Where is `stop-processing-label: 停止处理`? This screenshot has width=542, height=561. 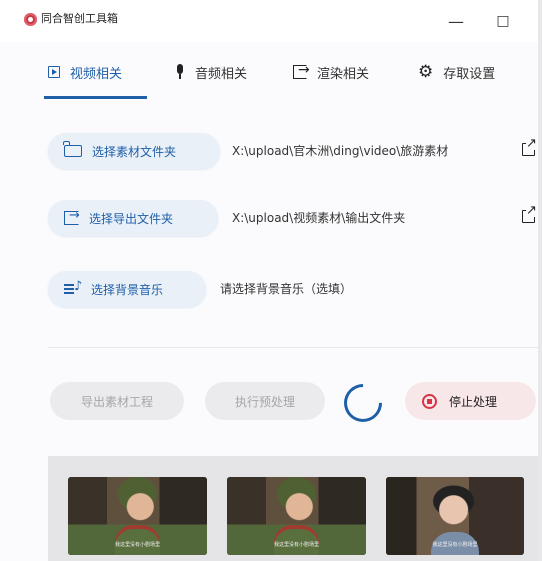 stop-processing-label: 停止处理 is located at coordinates (473, 401).